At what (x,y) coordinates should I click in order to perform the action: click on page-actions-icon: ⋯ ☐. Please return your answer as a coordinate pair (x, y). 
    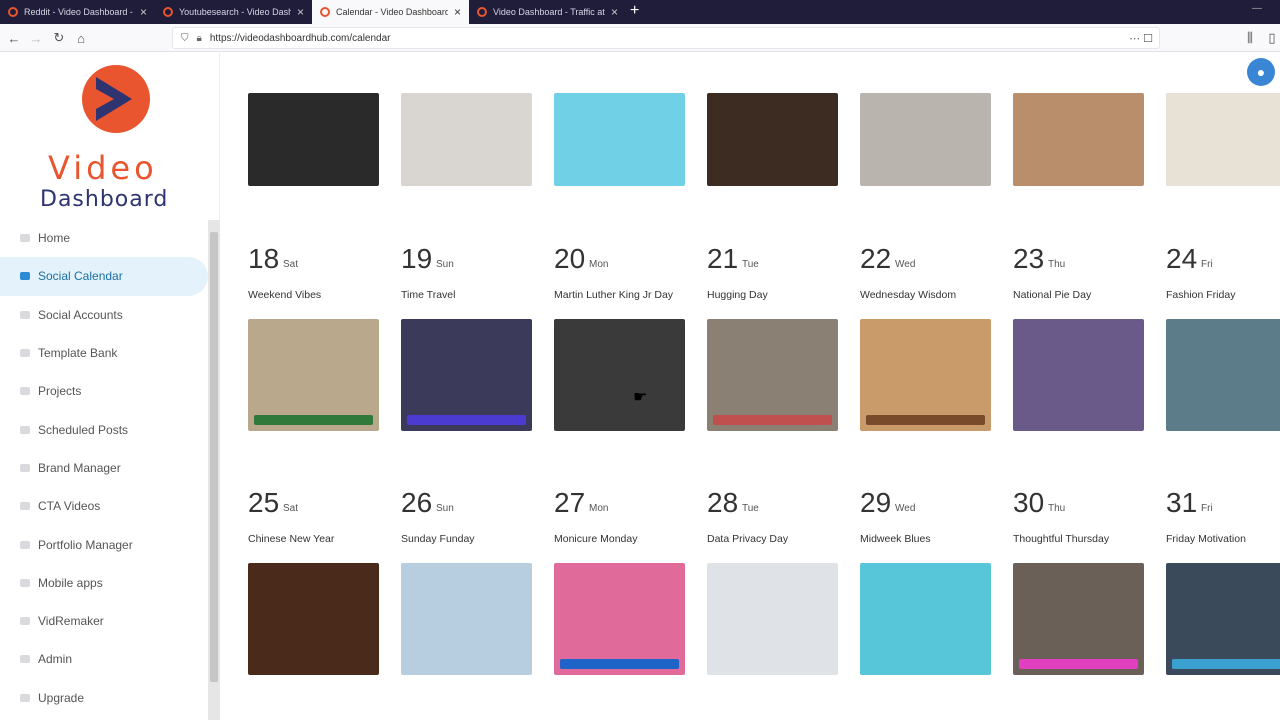
    Looking at the image, I should click on (1141, 38).